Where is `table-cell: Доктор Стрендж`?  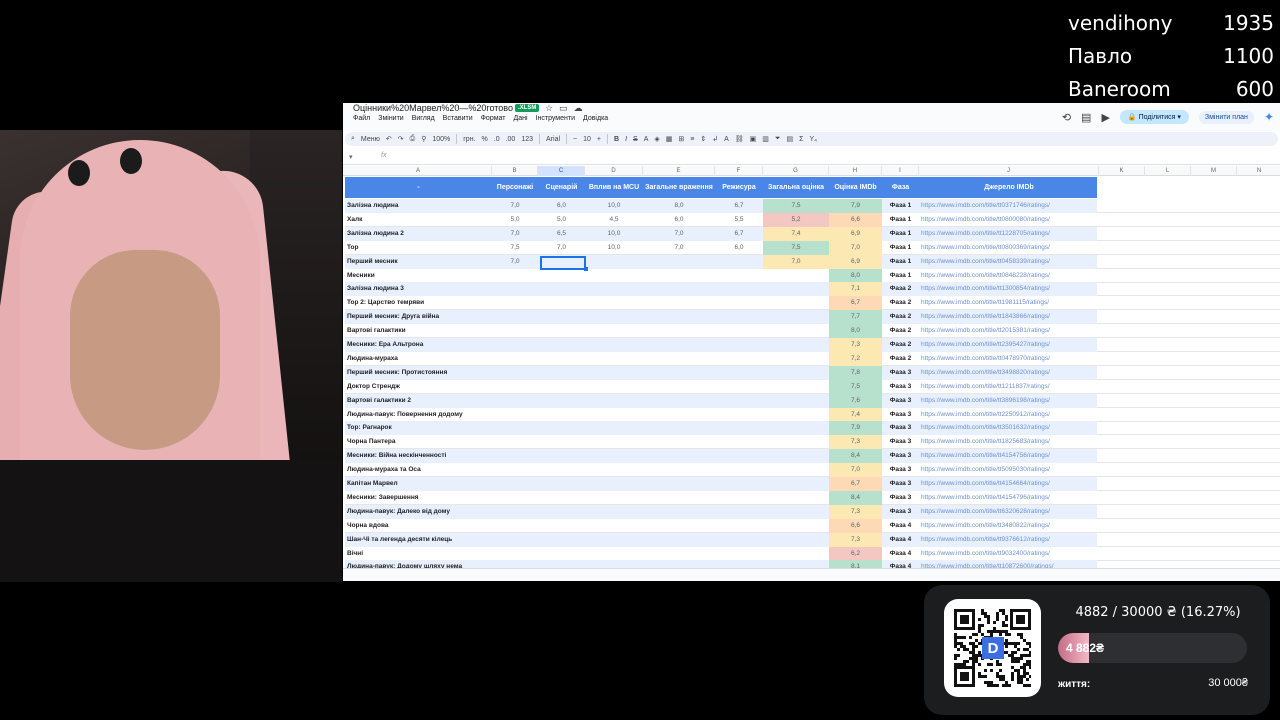
table-cell: Доктор Стрендж is located at coordinates (418, 387).